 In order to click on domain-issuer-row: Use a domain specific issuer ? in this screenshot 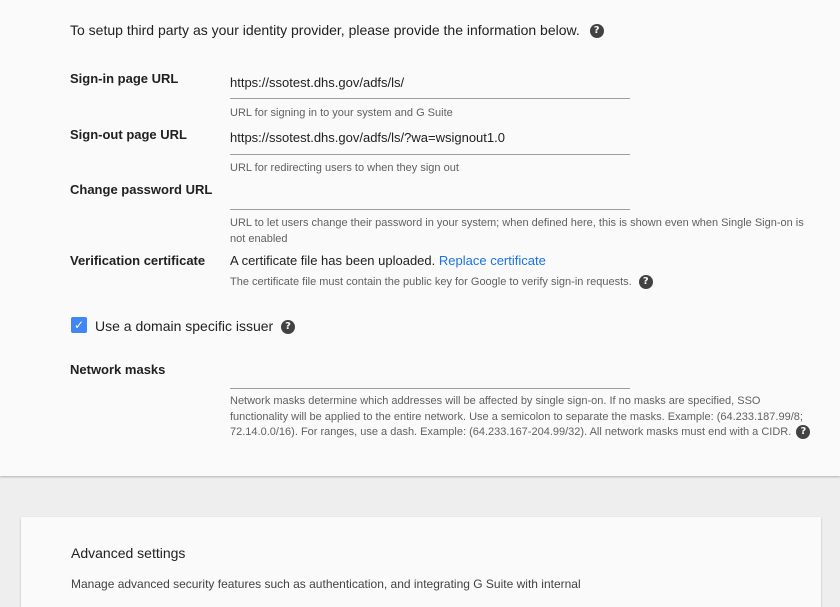, I will do `click(195, 326)`.